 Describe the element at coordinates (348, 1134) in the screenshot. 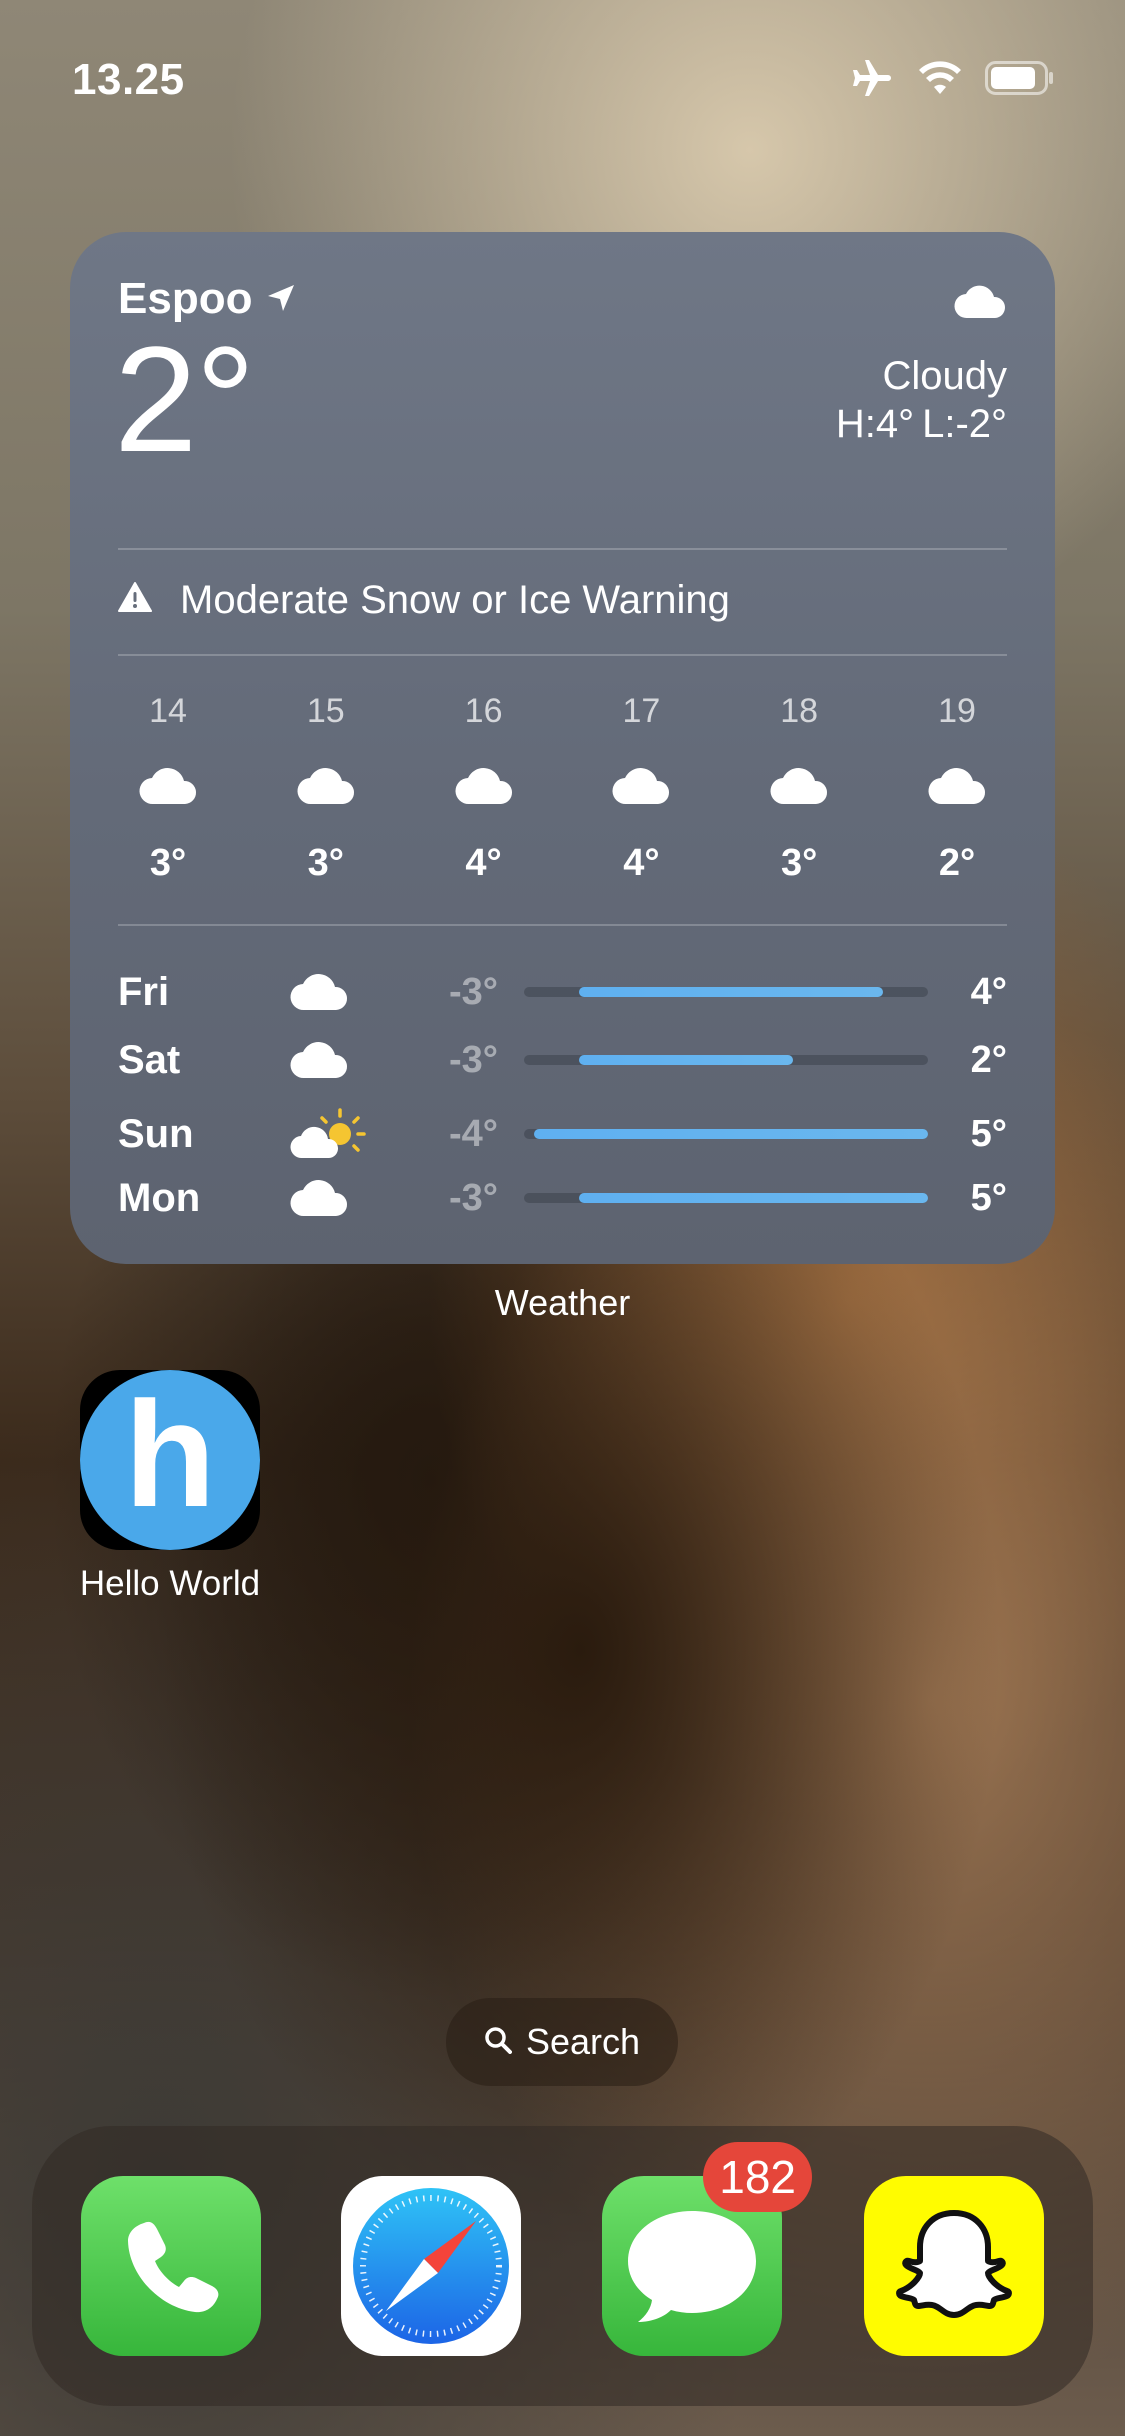

I see `partly-sunny-icon` at that location.